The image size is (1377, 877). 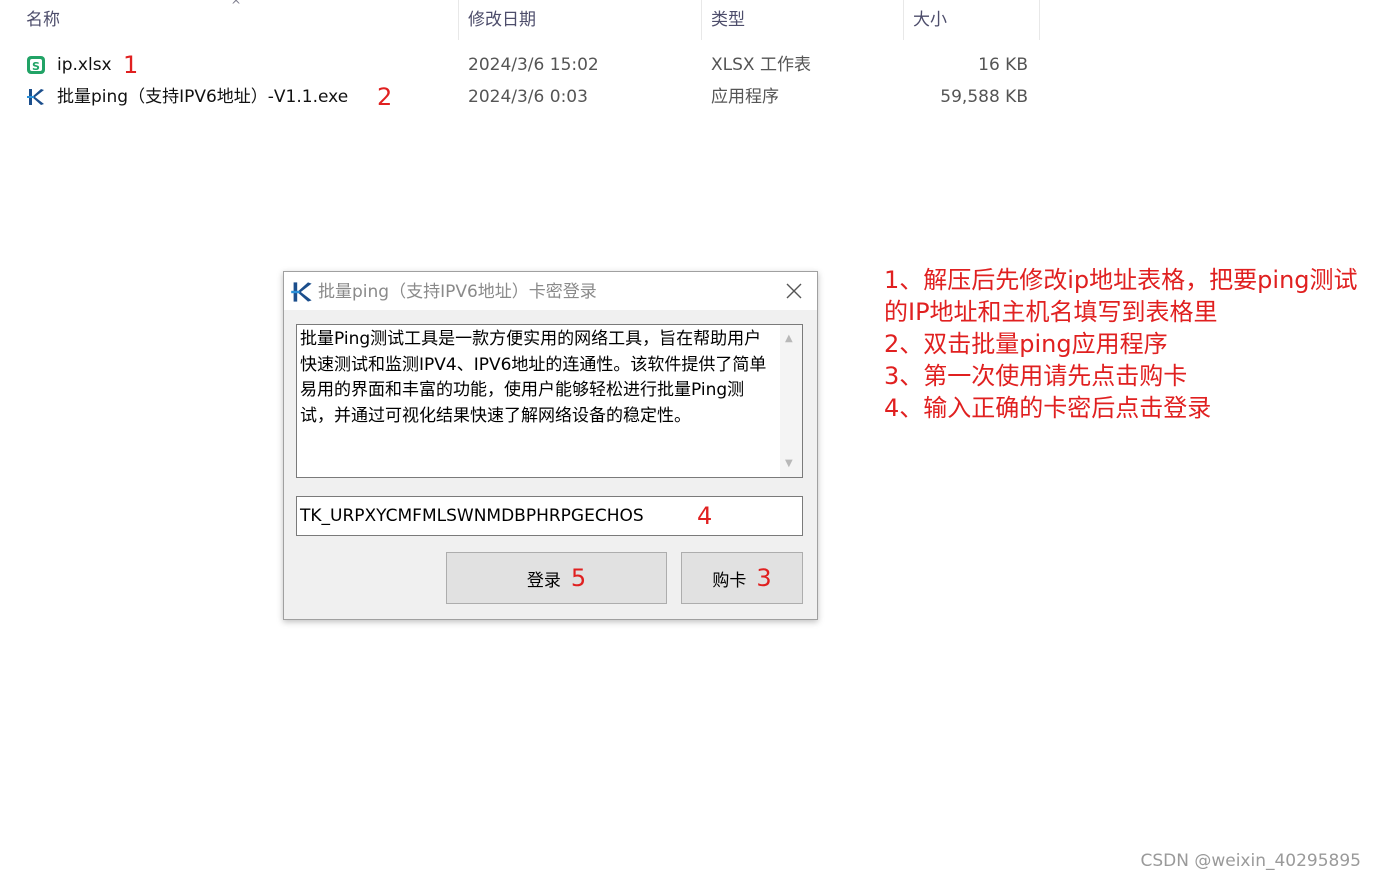 What do you see at coordinates (729, 581) in the screenshot?
I see `buy-button-label: 购卡` at bounding box center [729, 581].